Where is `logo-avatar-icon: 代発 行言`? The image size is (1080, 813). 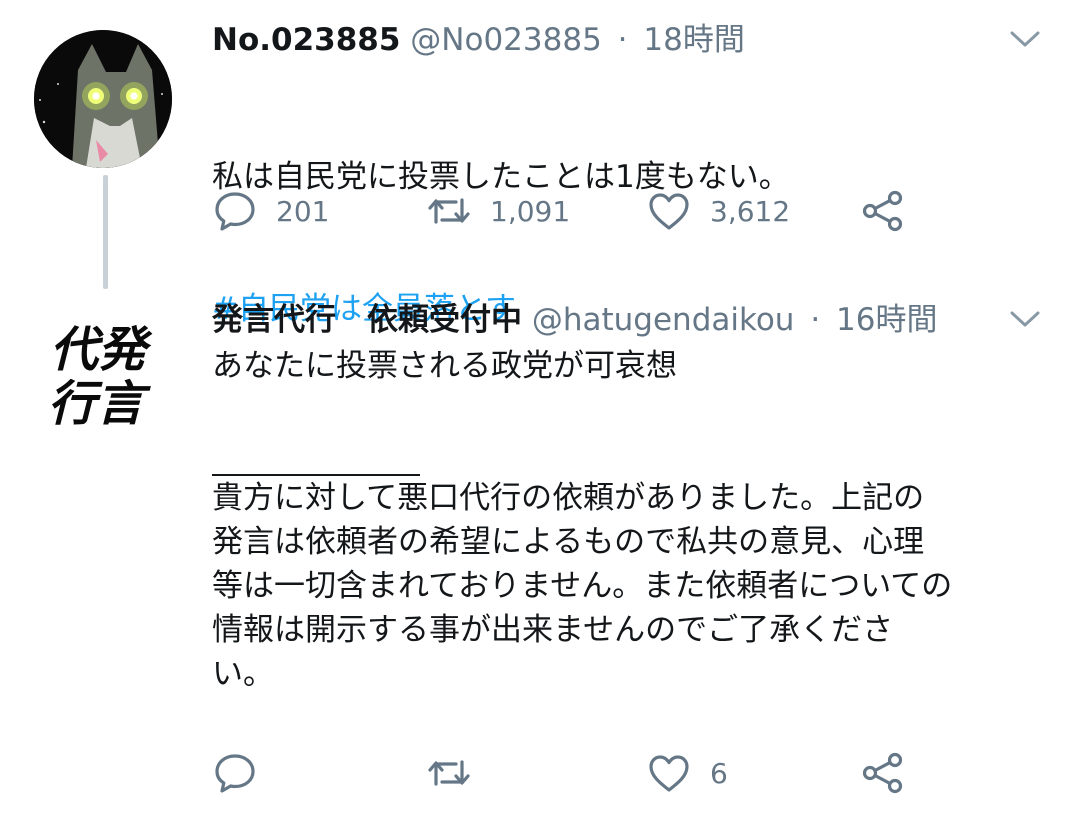
logo-avatar-icon: 代発 行言 is located at coordinates (103, 371).